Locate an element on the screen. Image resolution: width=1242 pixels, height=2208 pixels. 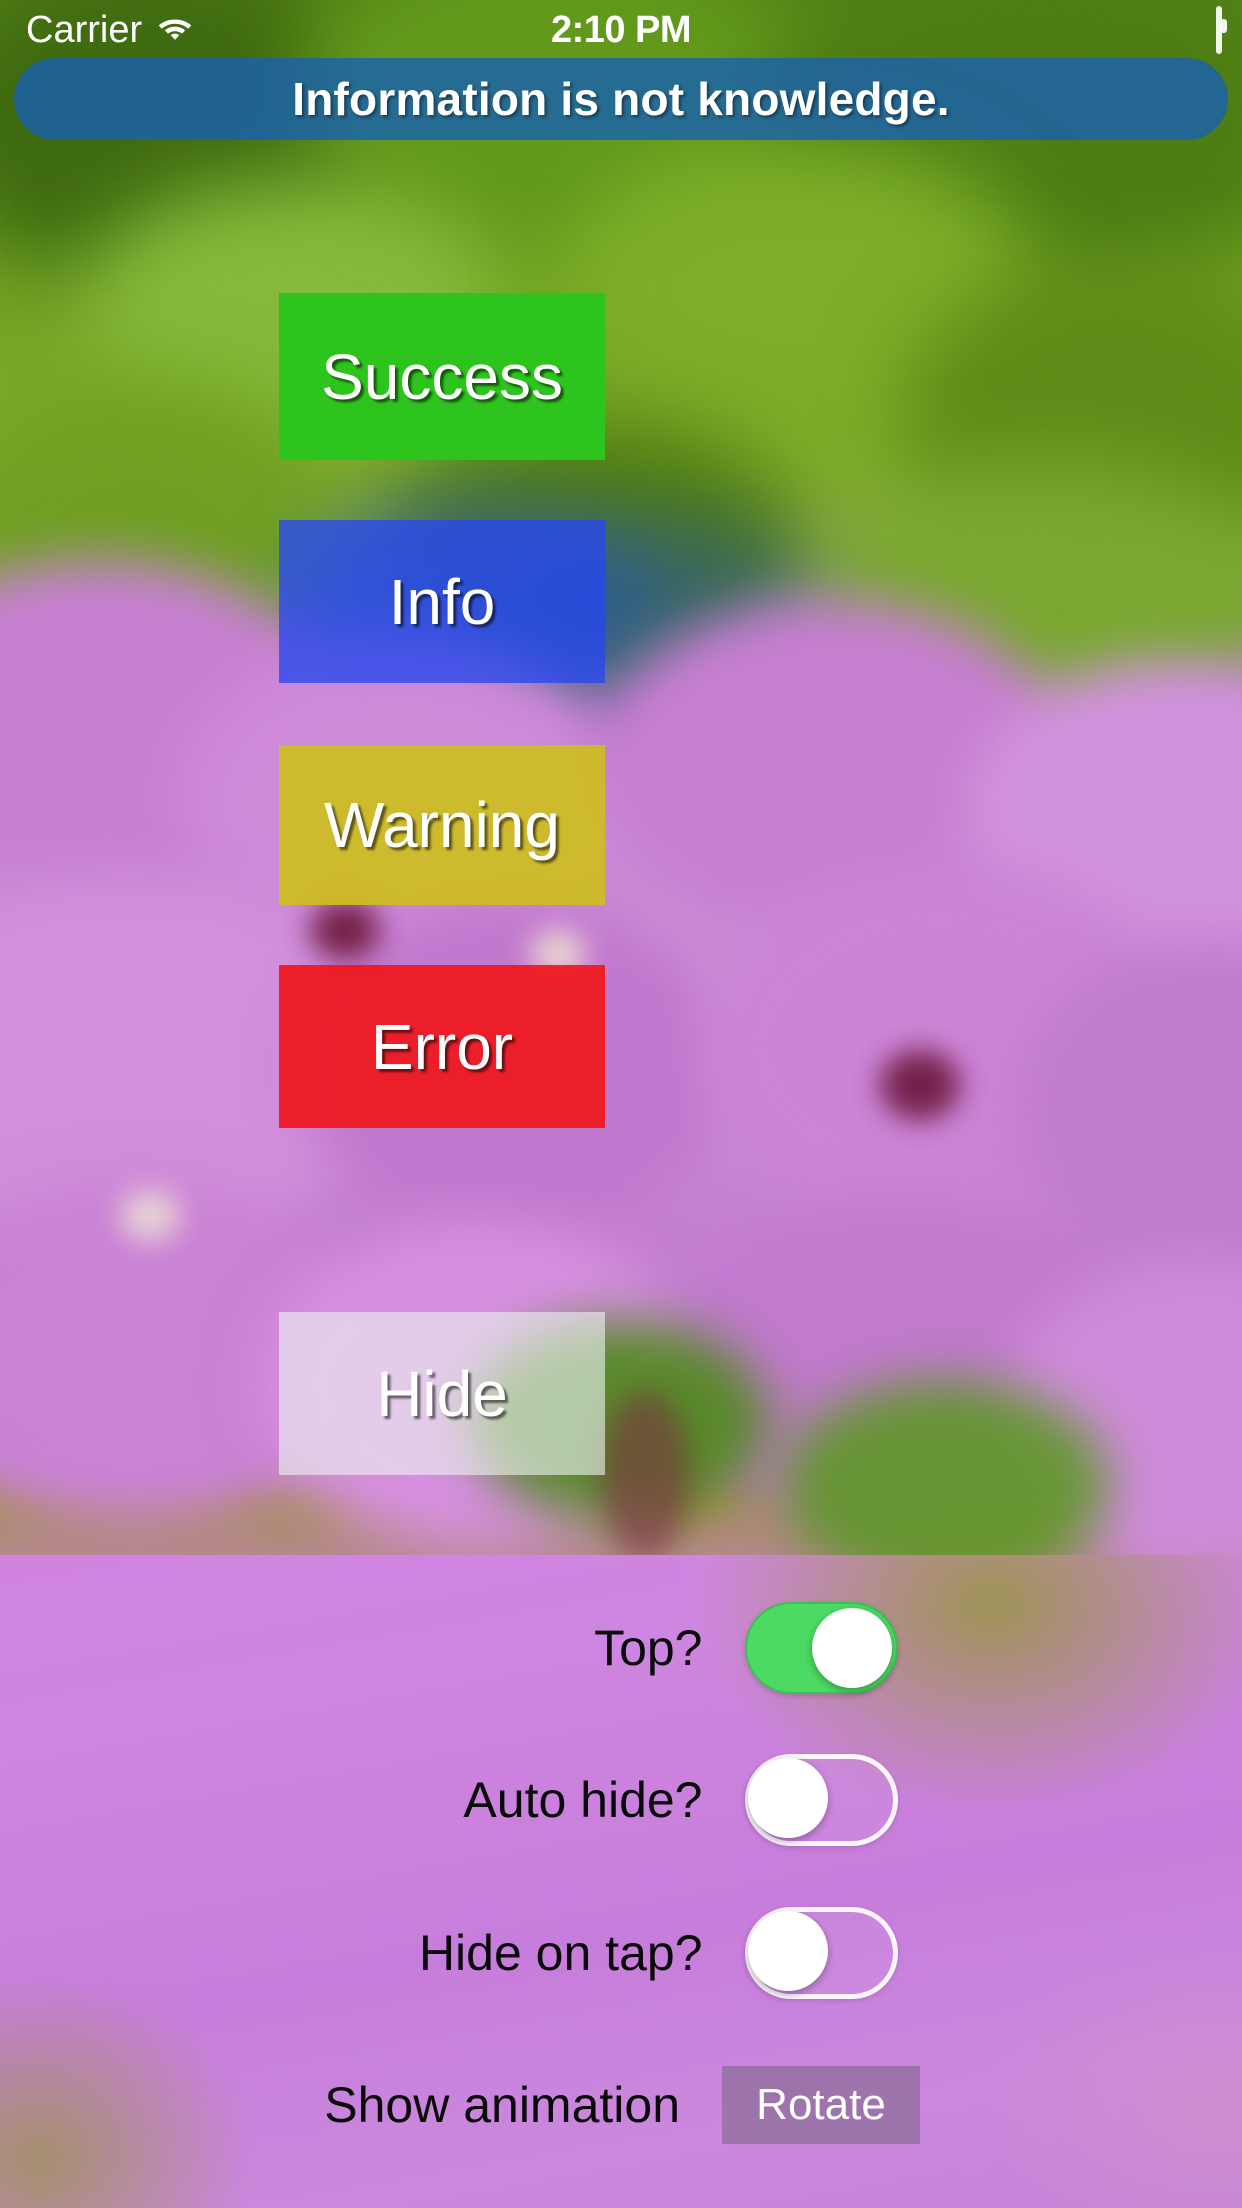
setting-label-top: Top? is located at coordinates (648, 1648).